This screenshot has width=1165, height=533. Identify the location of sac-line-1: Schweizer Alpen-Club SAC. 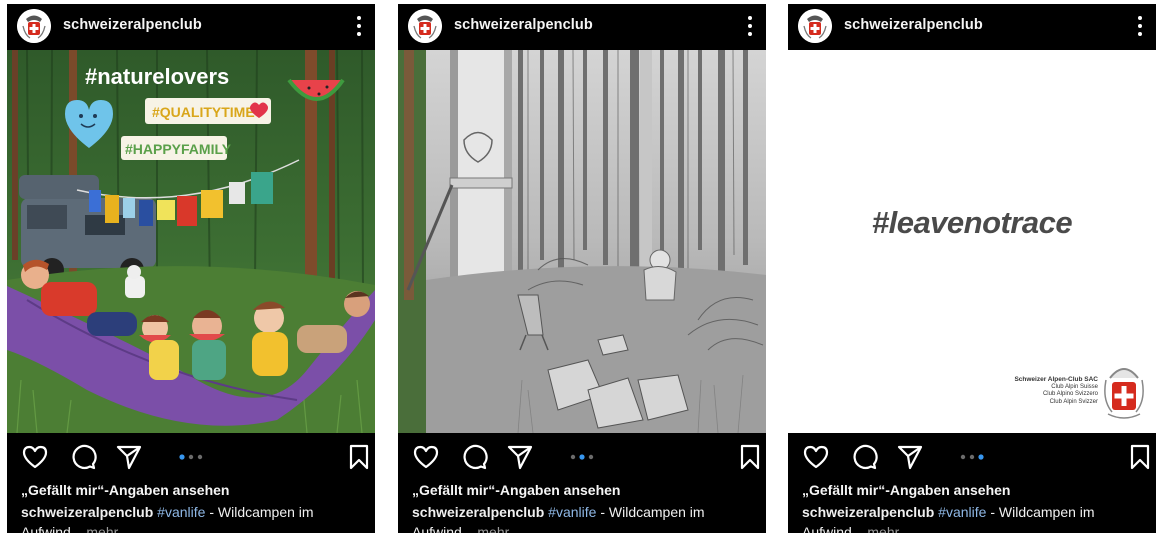
(1056, 379).